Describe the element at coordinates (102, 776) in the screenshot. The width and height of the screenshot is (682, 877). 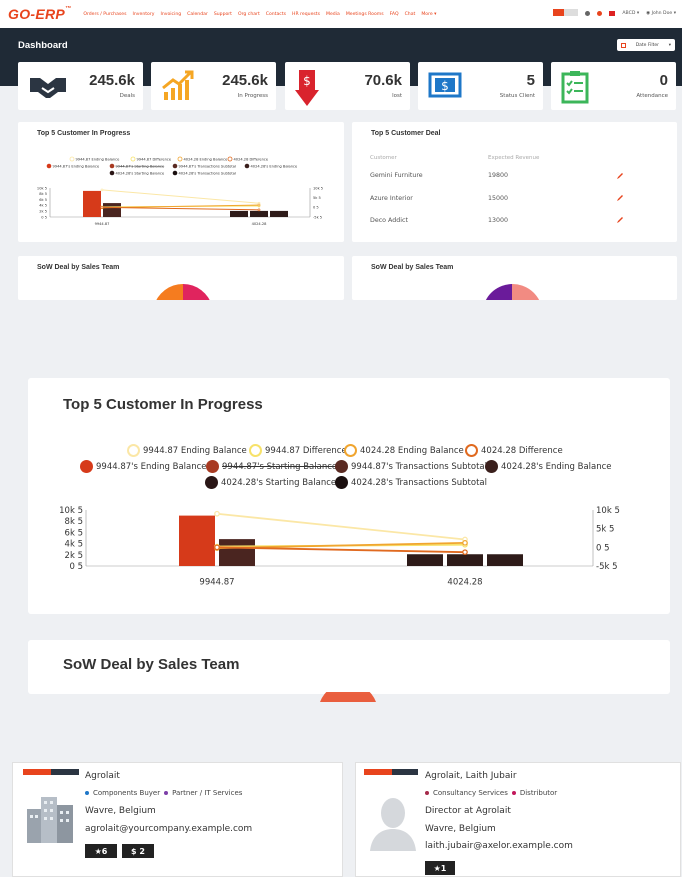
I see `contact-name: Agrolait` at that location.